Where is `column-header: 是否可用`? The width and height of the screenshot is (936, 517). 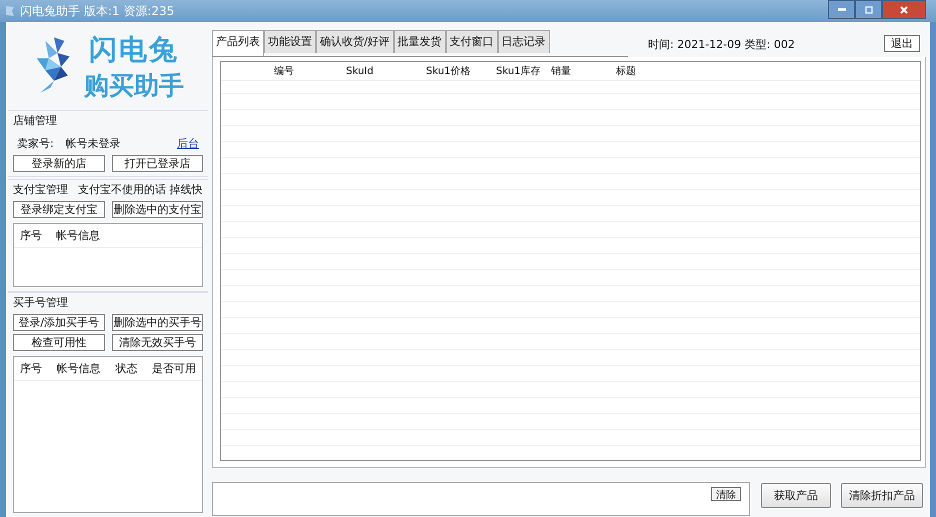 column-header: 是否可用 is located at coordinates (174, 368).